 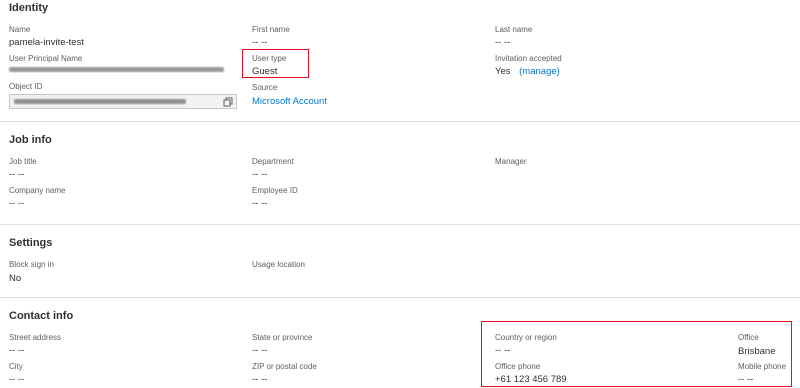 I want to click on office-value: Brisbane, so click(x=757, y=351).